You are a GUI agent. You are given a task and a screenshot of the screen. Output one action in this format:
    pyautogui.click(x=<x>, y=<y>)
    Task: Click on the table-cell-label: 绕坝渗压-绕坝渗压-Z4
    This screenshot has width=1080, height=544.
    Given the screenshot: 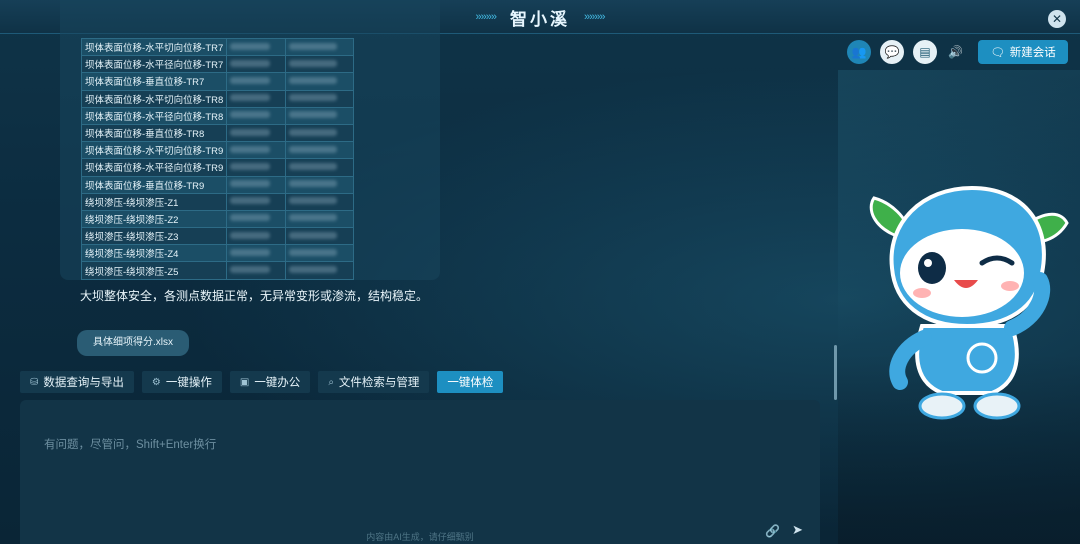 What is the action you would take?
    pyautogui.click(x=154, y=253)
    